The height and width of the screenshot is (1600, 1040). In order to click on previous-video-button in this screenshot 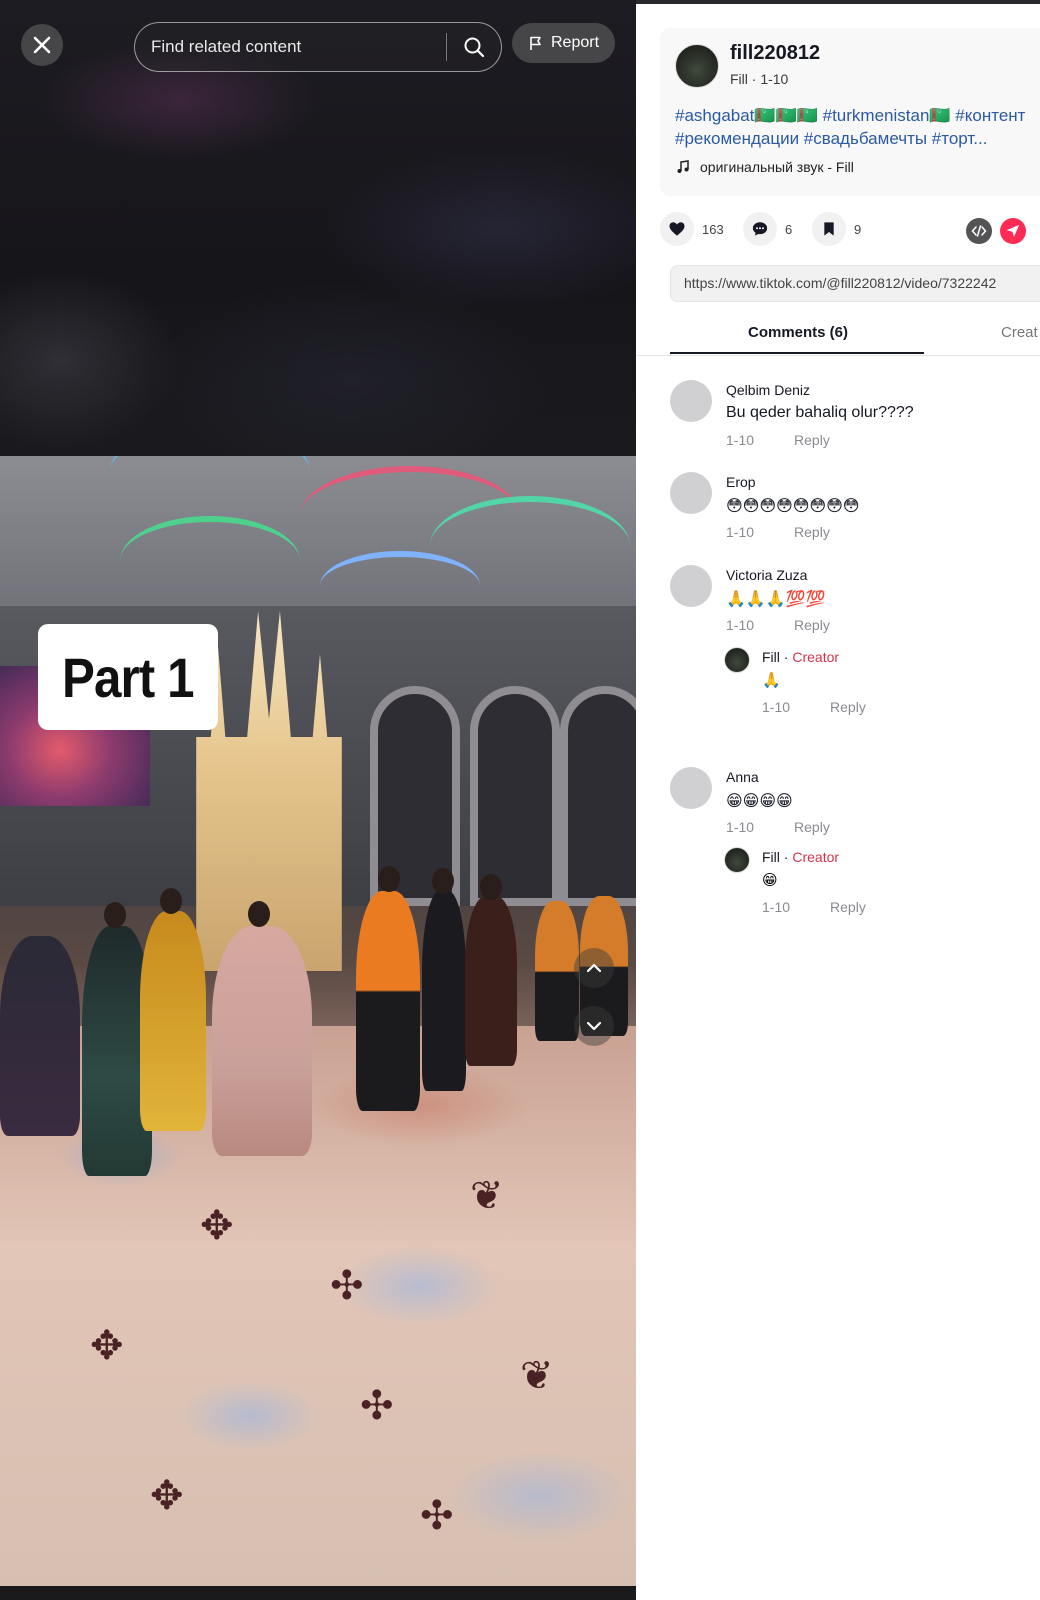, I will do `click(594, 968)`.